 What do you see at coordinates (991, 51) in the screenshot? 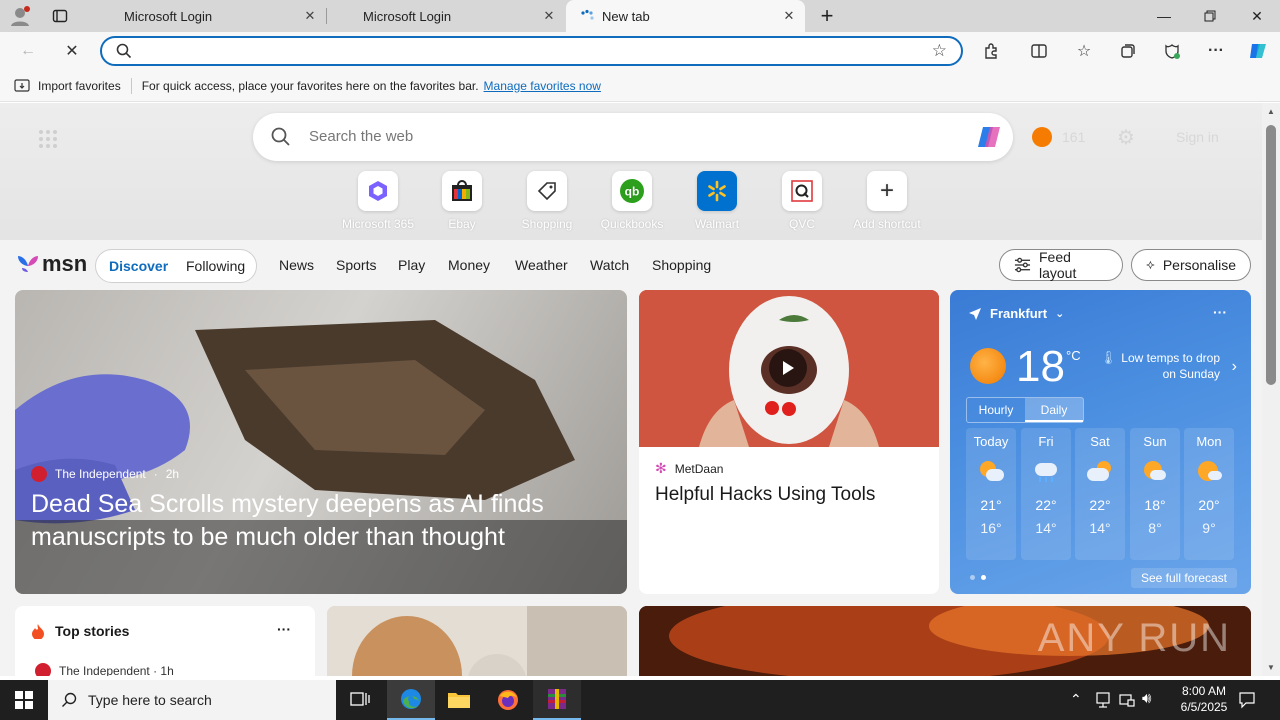
I see `extensions-icon` at bounding box center [991, 51].